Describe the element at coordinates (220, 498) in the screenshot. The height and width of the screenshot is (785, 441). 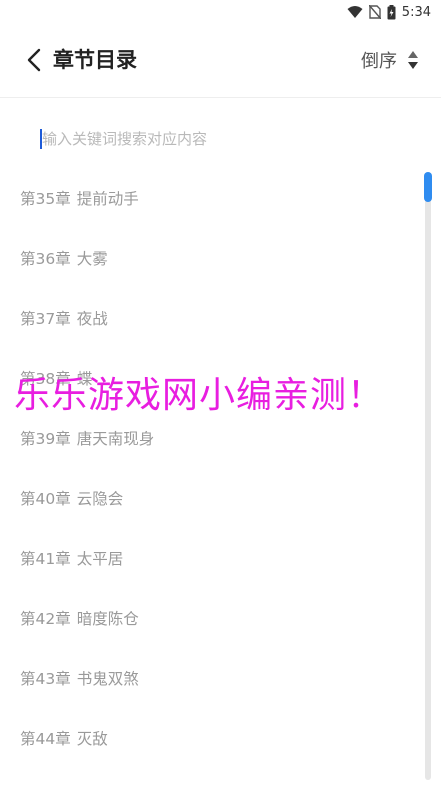
I see `chapter-item: 第40章 云隐会` at that location.